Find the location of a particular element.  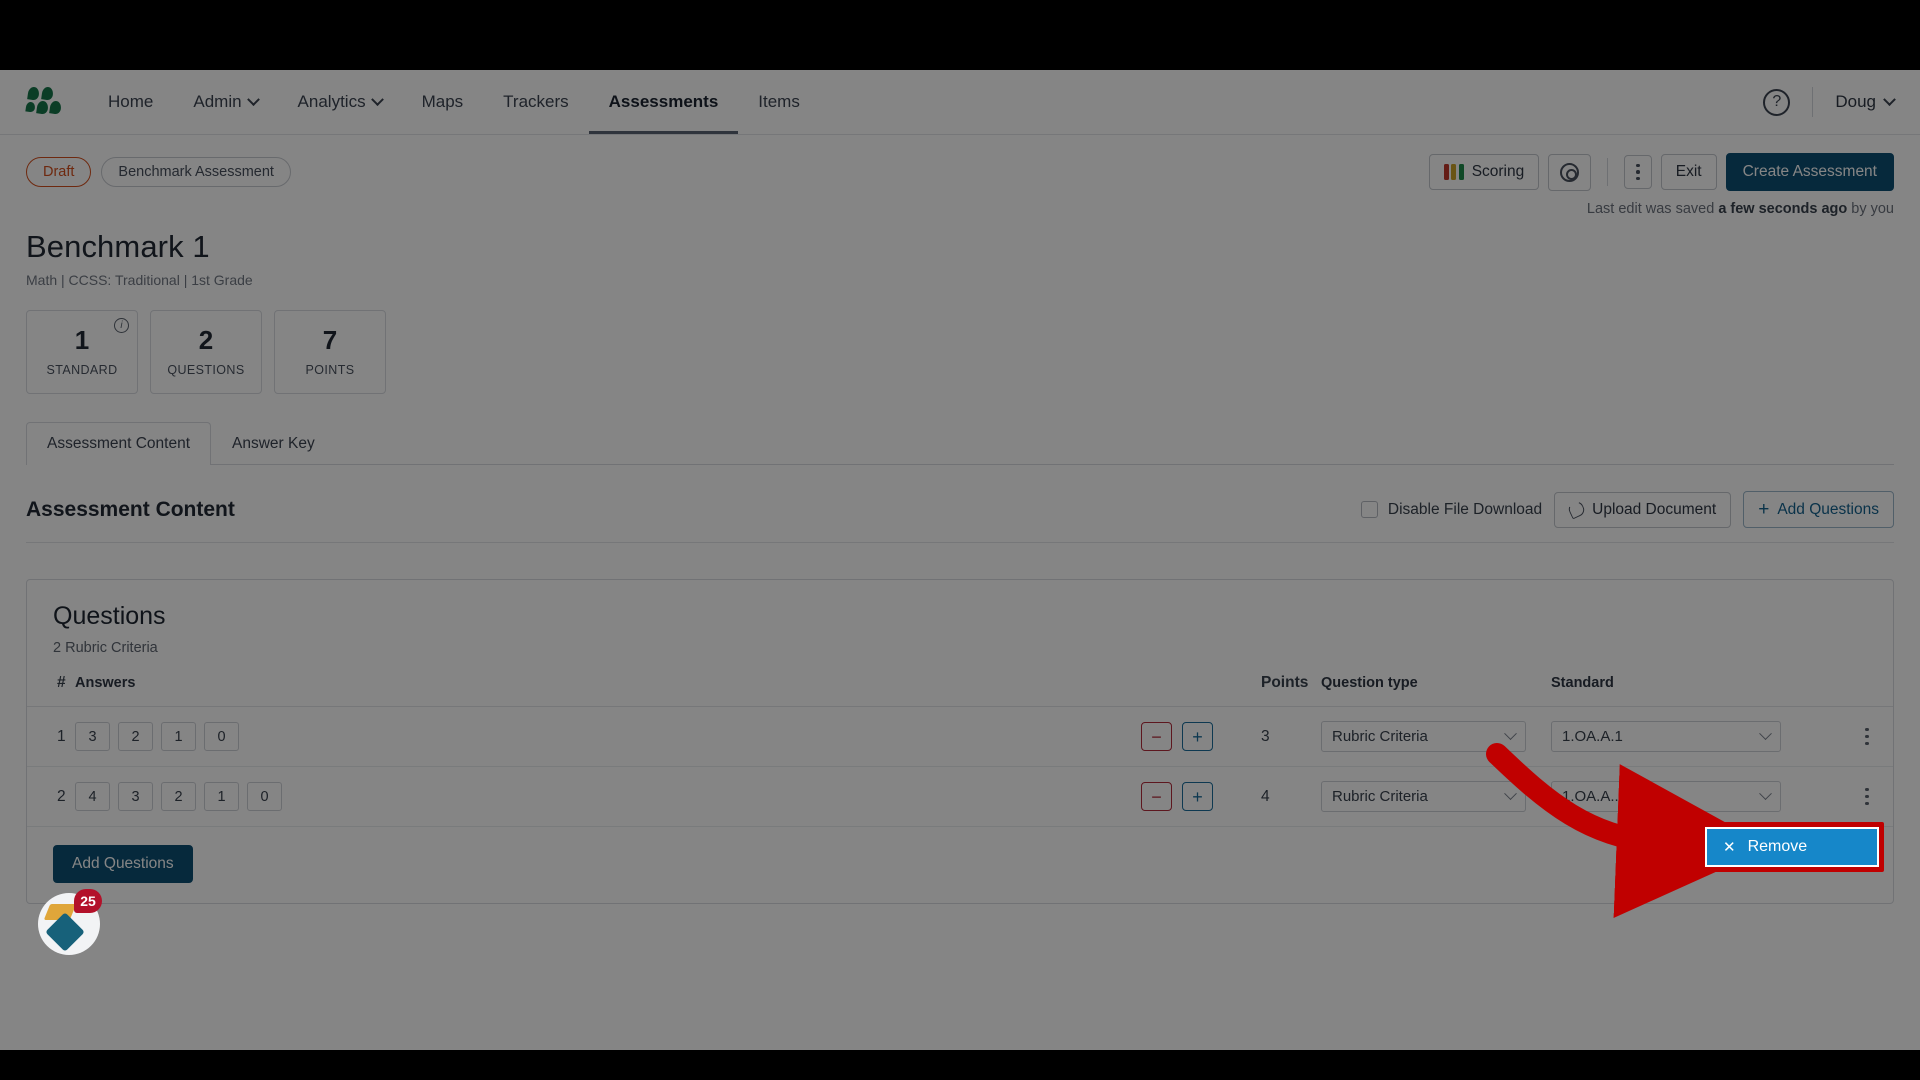

close-x-icon: ✕ is located at coordinates (1729, 847).